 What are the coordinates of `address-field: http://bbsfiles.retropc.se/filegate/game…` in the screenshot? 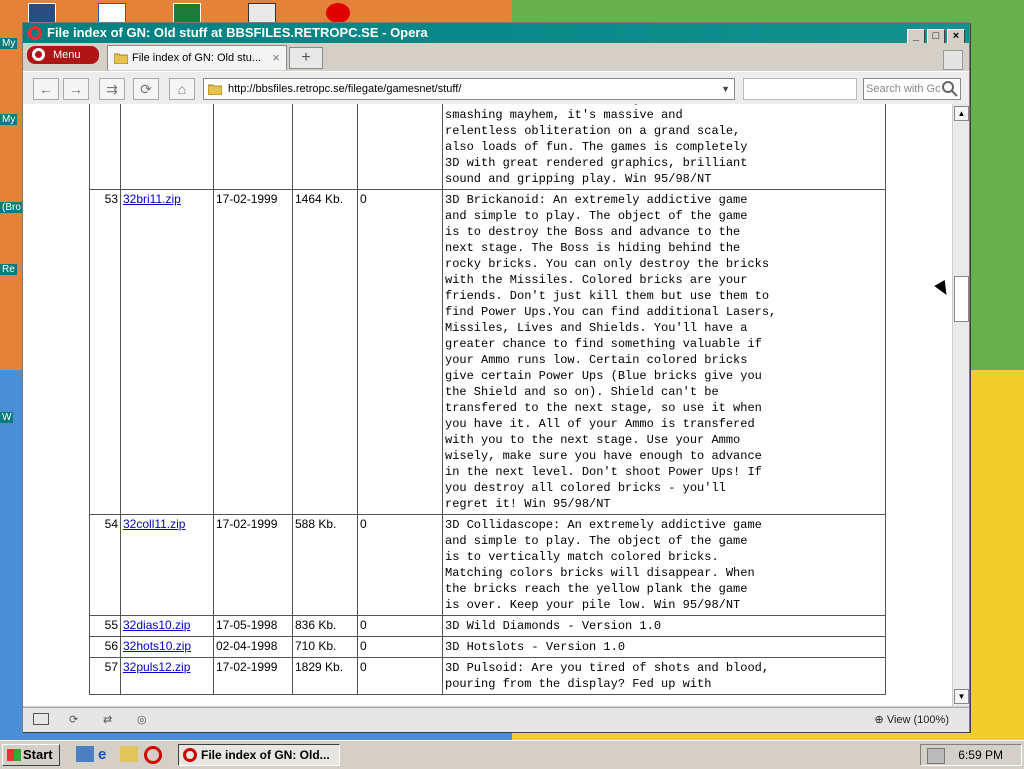 It's located at (469, 89).